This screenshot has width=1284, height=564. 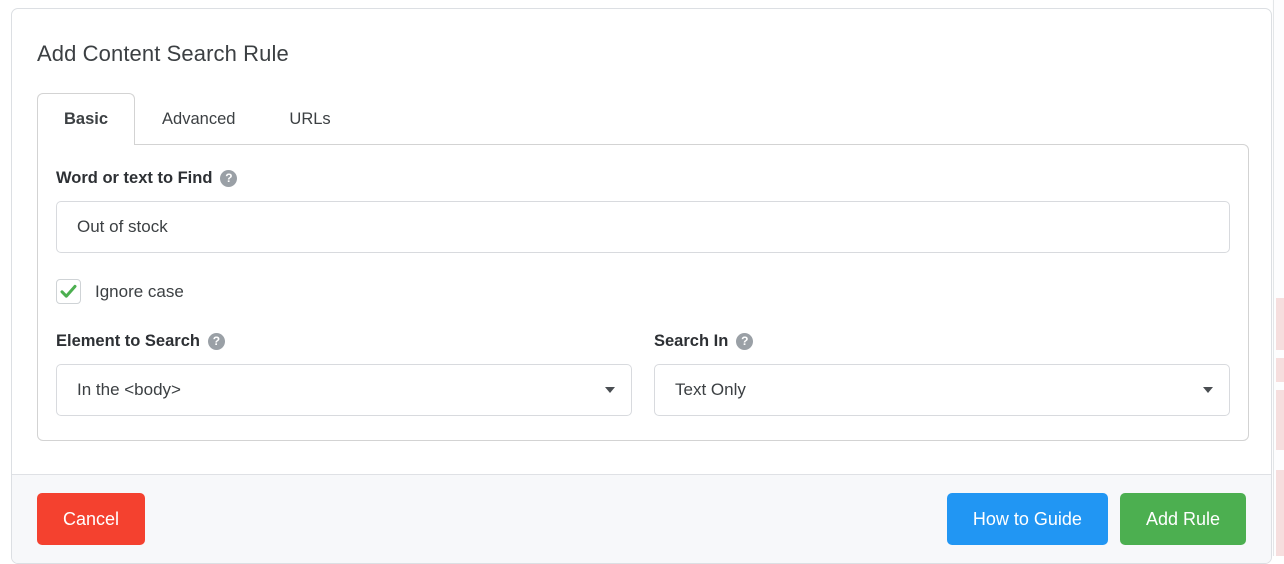 What do you see at coordinates (1027, 519) in the screenshot?
I see `how-to-guide-button: How to Guide` at bounding box center [1027, 519].